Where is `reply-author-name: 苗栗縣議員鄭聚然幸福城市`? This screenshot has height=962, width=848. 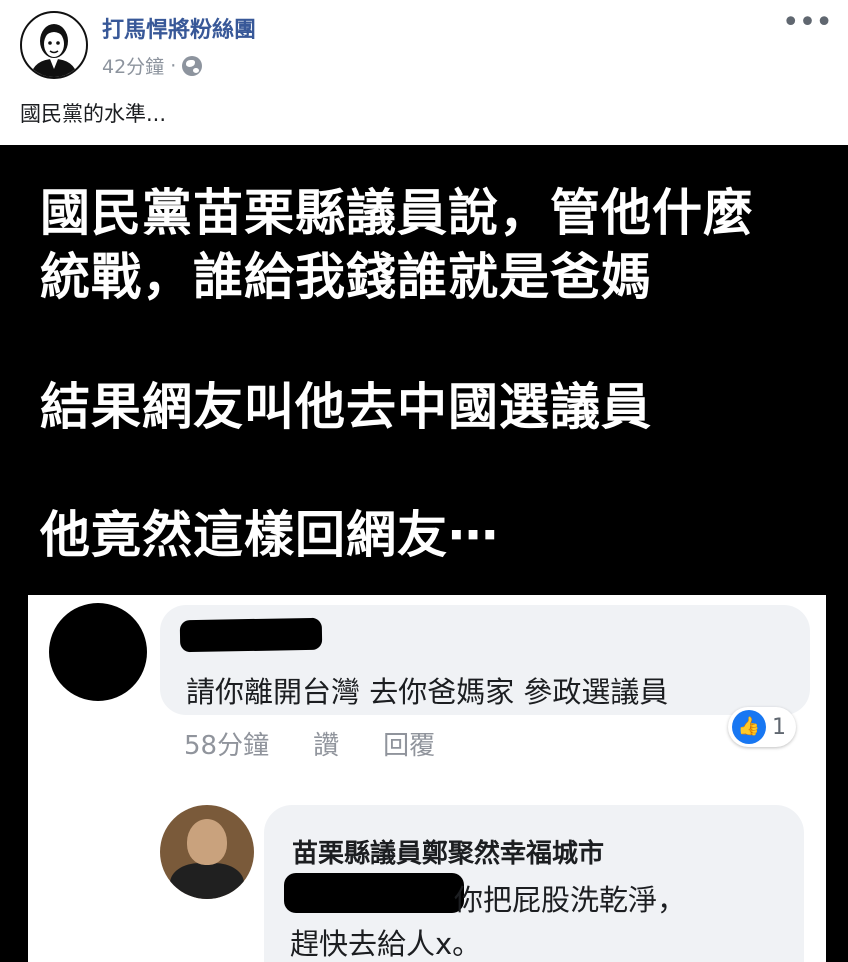 reply-author-name: 苗栗縣議員鄭聚然幸福城市 is located at coordinates (448, 854).